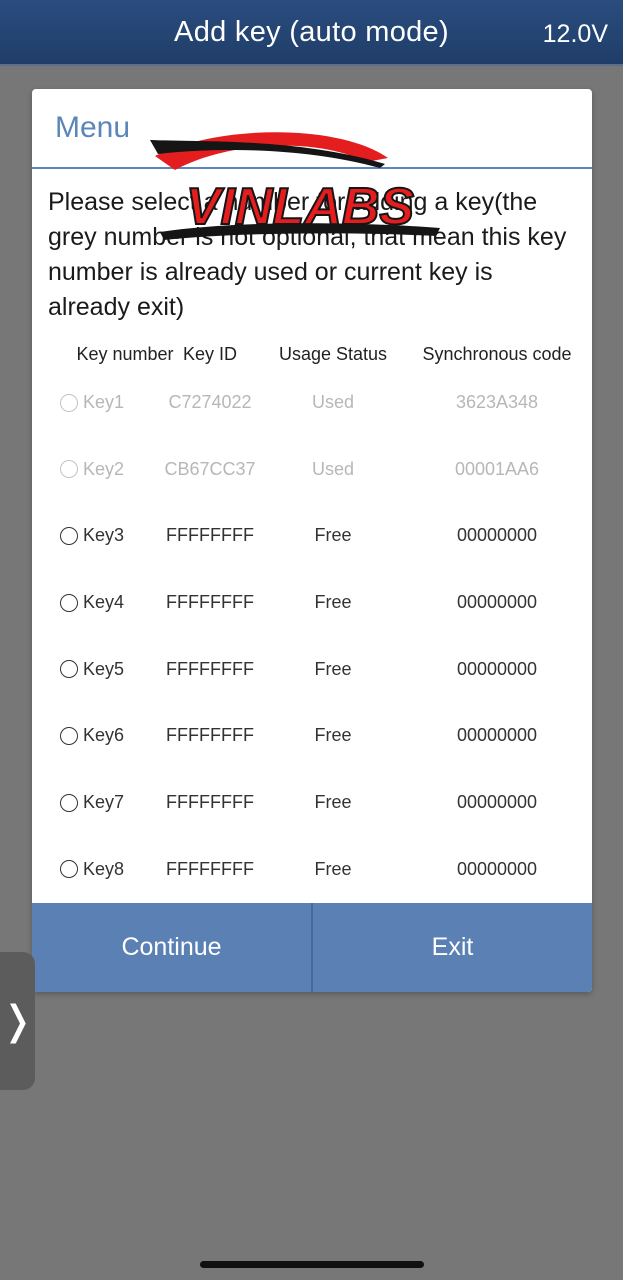 Image resolution: width=623 pixels, height=1280 pixels. I want to click on key-row-3: Key3 FFFFFFFF Free 00000000, so click(312, 534).